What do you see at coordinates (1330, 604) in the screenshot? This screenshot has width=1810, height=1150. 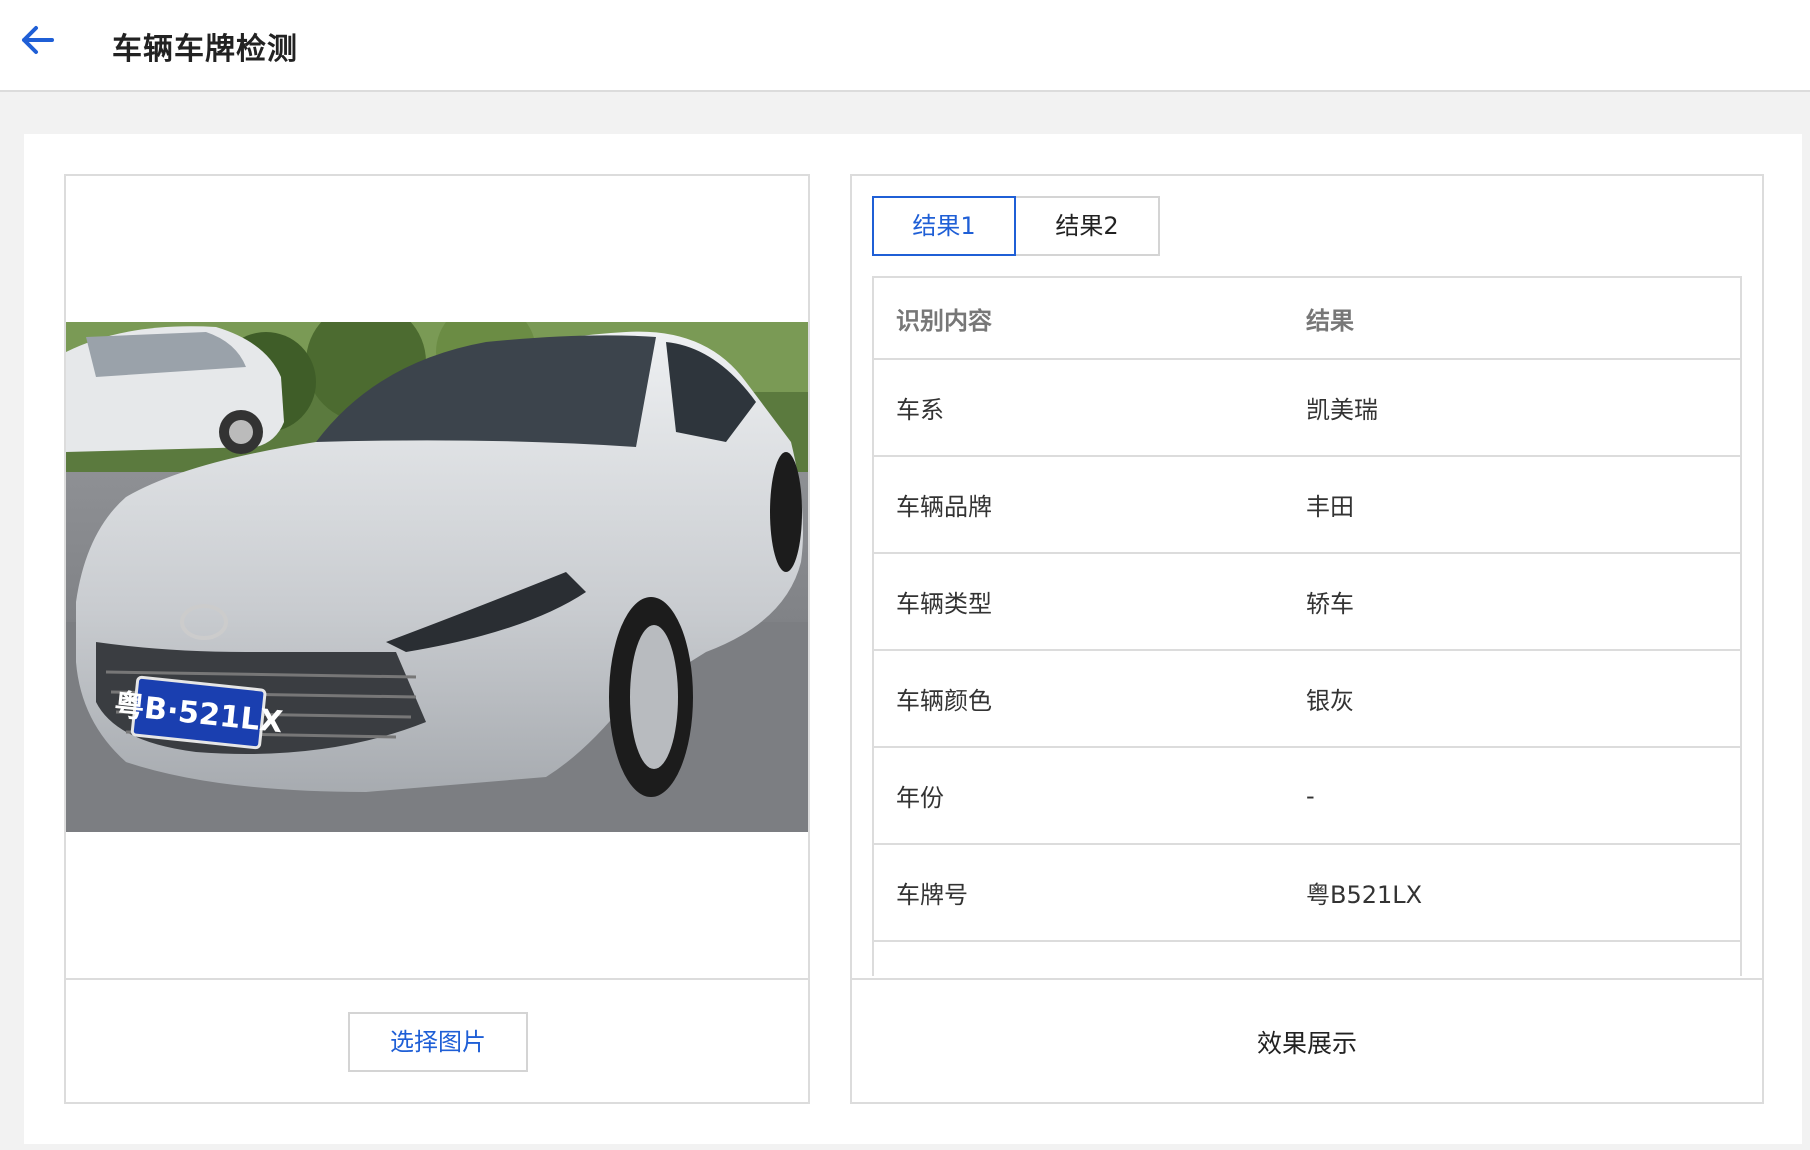 I see `row-value: 轿车` at bounding box center [1330, 604].